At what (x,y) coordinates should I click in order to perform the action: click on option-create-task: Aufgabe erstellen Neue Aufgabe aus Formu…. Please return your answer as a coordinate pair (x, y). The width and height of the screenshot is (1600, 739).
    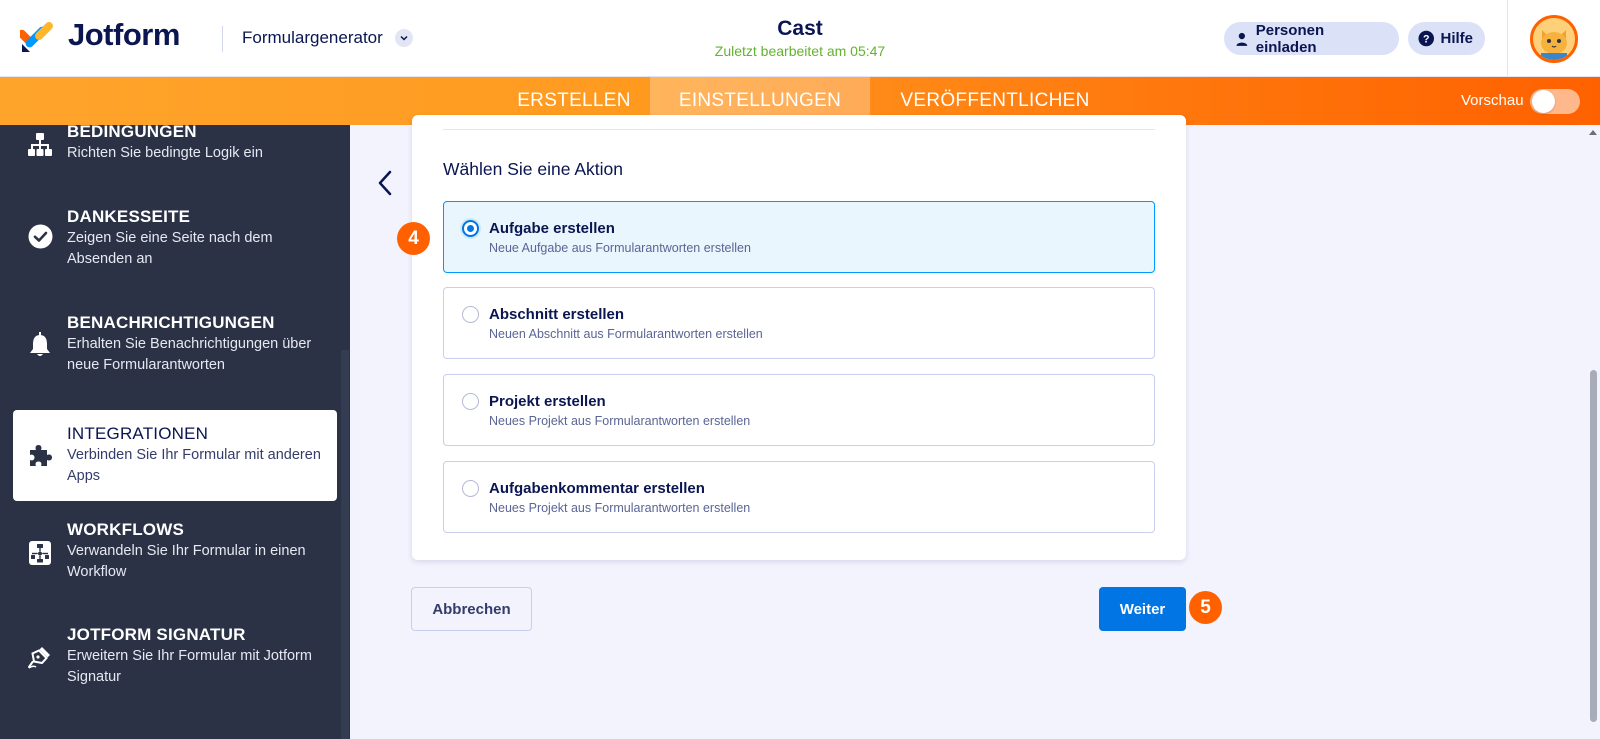
    Looking at the image, I should click on (799, 237).